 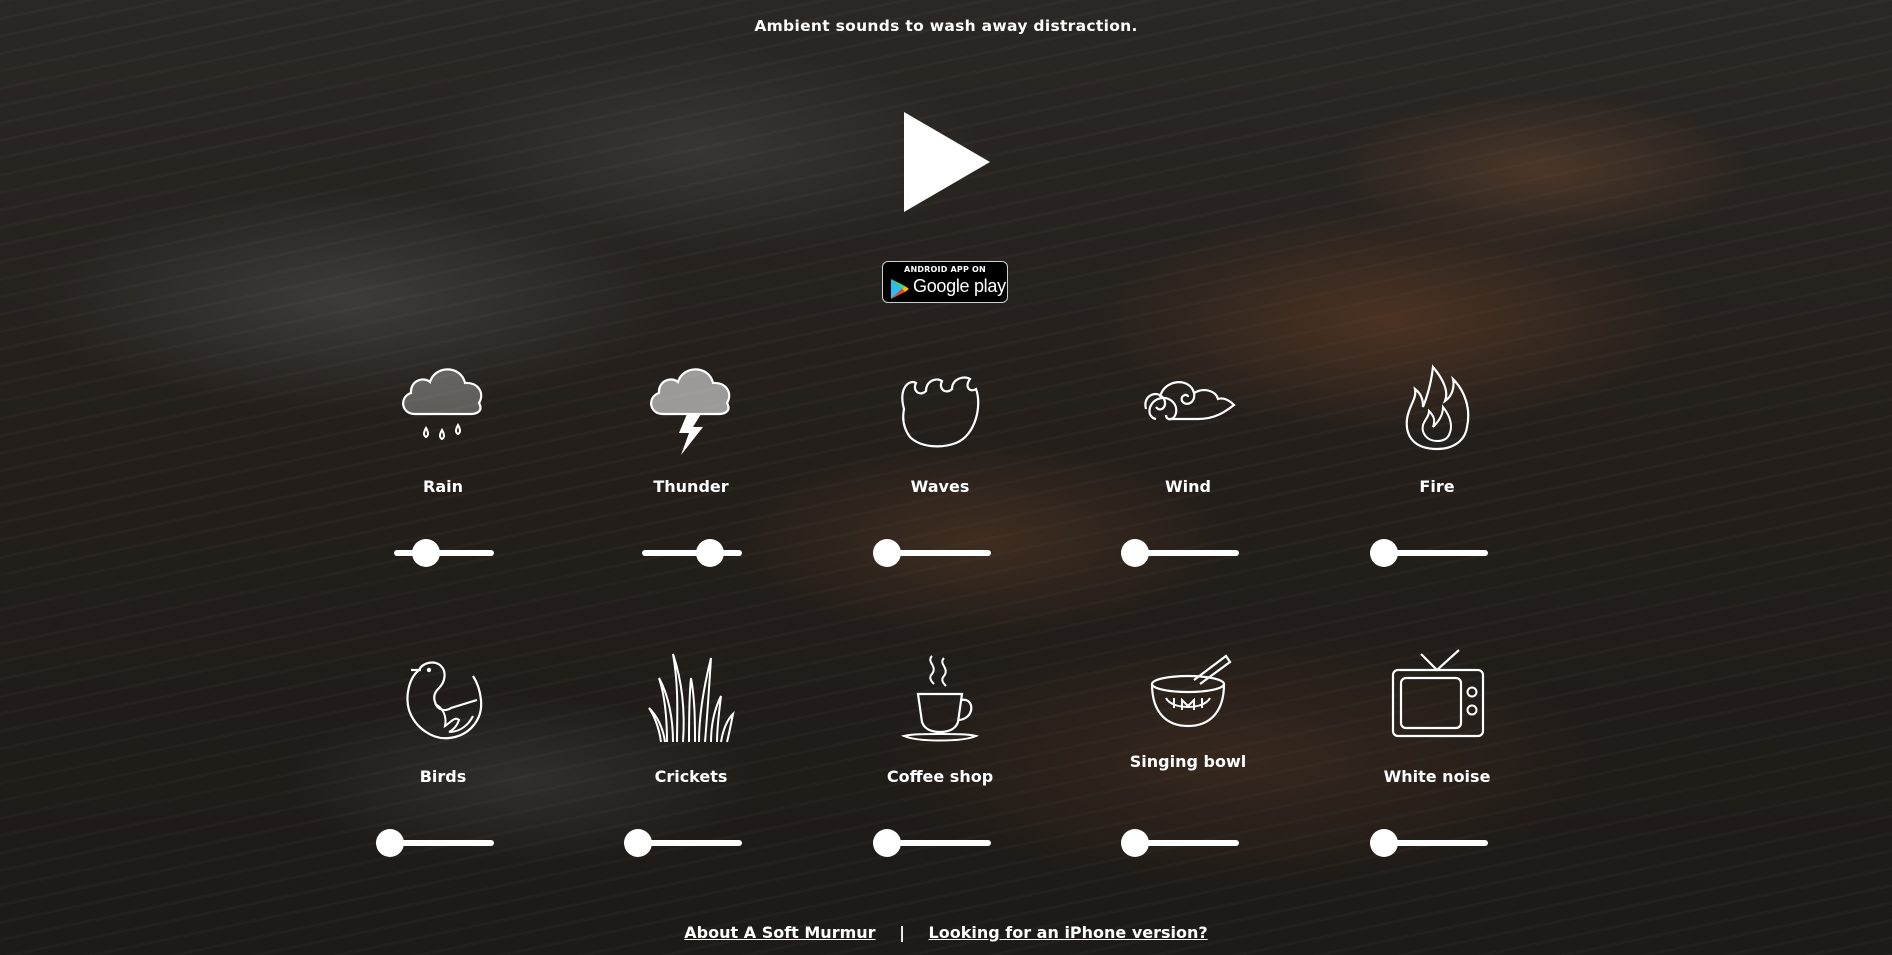 What do you see at coordinates (1437, 407) in the screenshot?
I see `fire-icon` at bounding box center [1437, 407].